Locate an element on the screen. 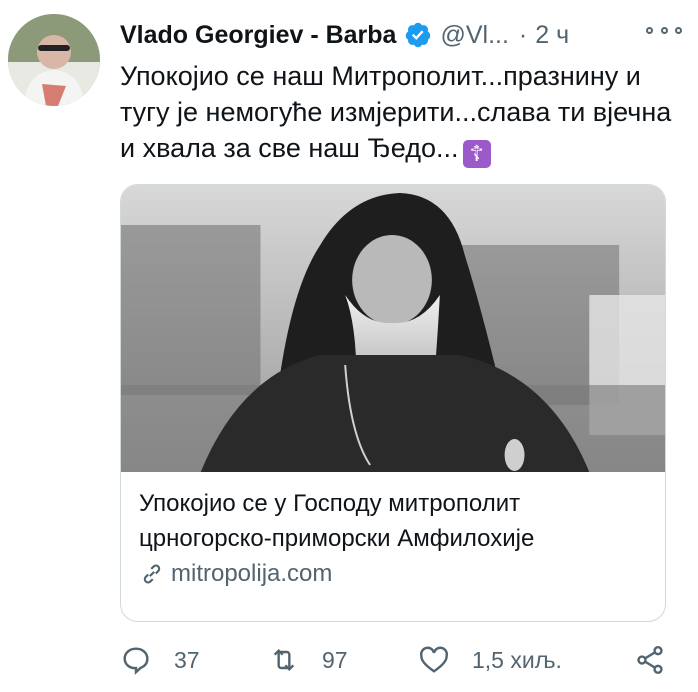 This screenshot has width=698, height=692. author-display-name: Vlado Georgiev - Barba is located at coordinates (258, 35).